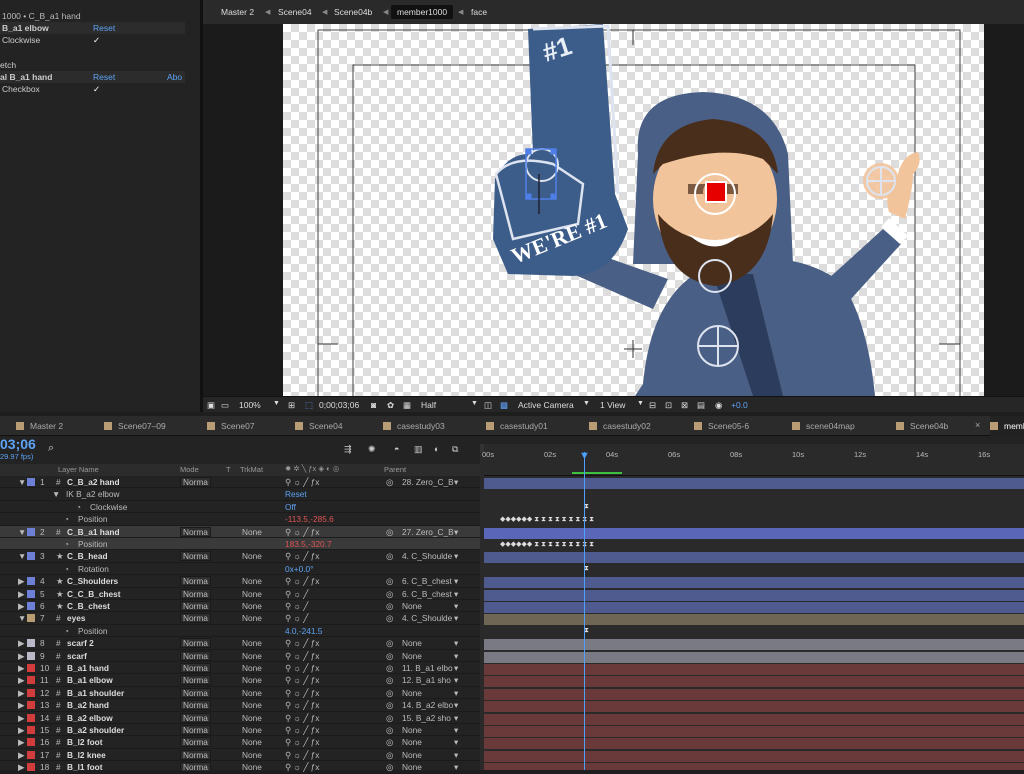  What do you see at coordinates (739, 405) in the screenshot?
I see `exposure-value: +0.0` at bounding box center [739, 405].